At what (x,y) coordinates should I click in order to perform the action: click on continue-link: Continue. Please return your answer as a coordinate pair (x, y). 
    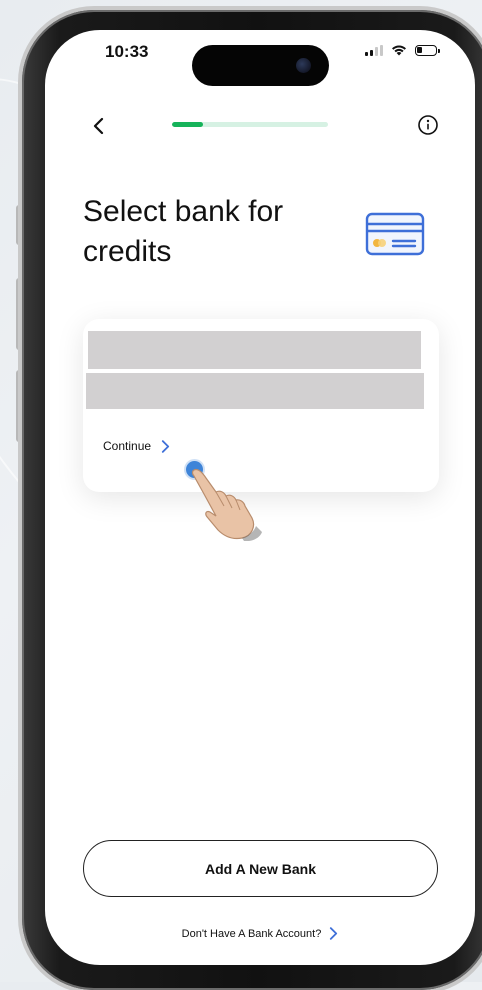
    Looking at the image, I should click on (136, 446).